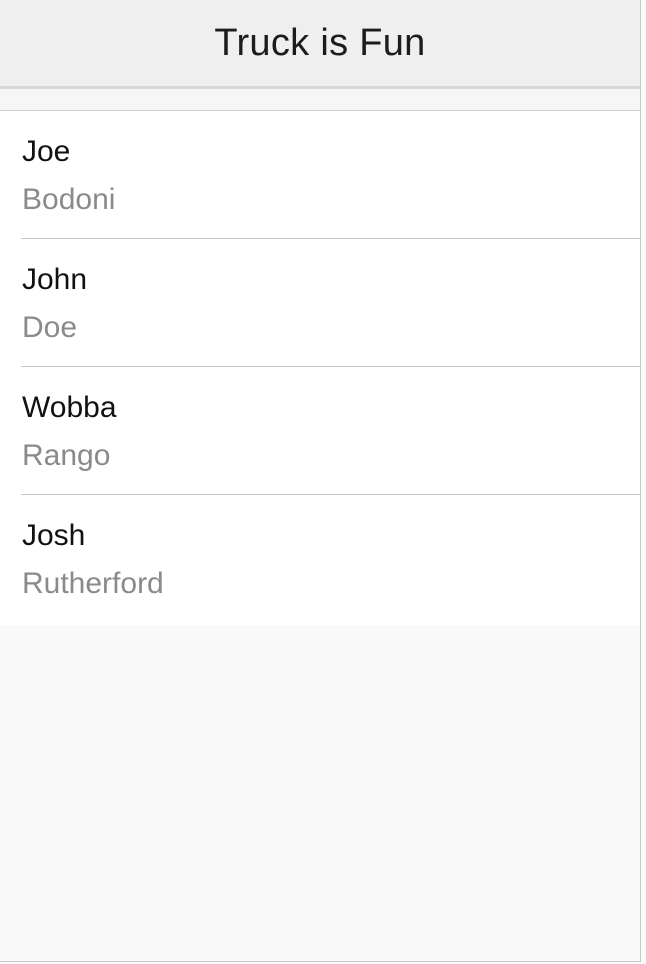  Describe the element at coordinates (93, 583) in the screenshot. I see `last-name-label: Rutherford` at that location.